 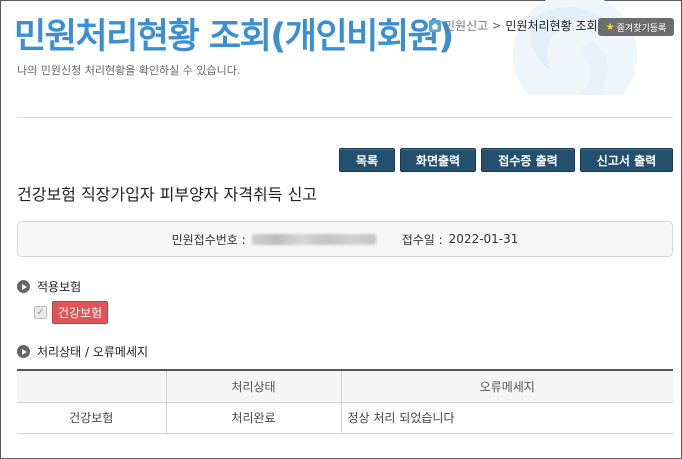 I want to click on column-header-message: 오류메세지, so click(x=506, y=386).